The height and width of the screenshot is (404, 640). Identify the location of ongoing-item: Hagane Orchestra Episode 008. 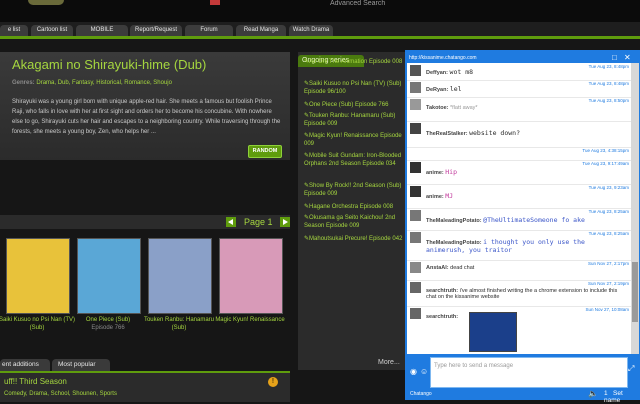
(354, 207).